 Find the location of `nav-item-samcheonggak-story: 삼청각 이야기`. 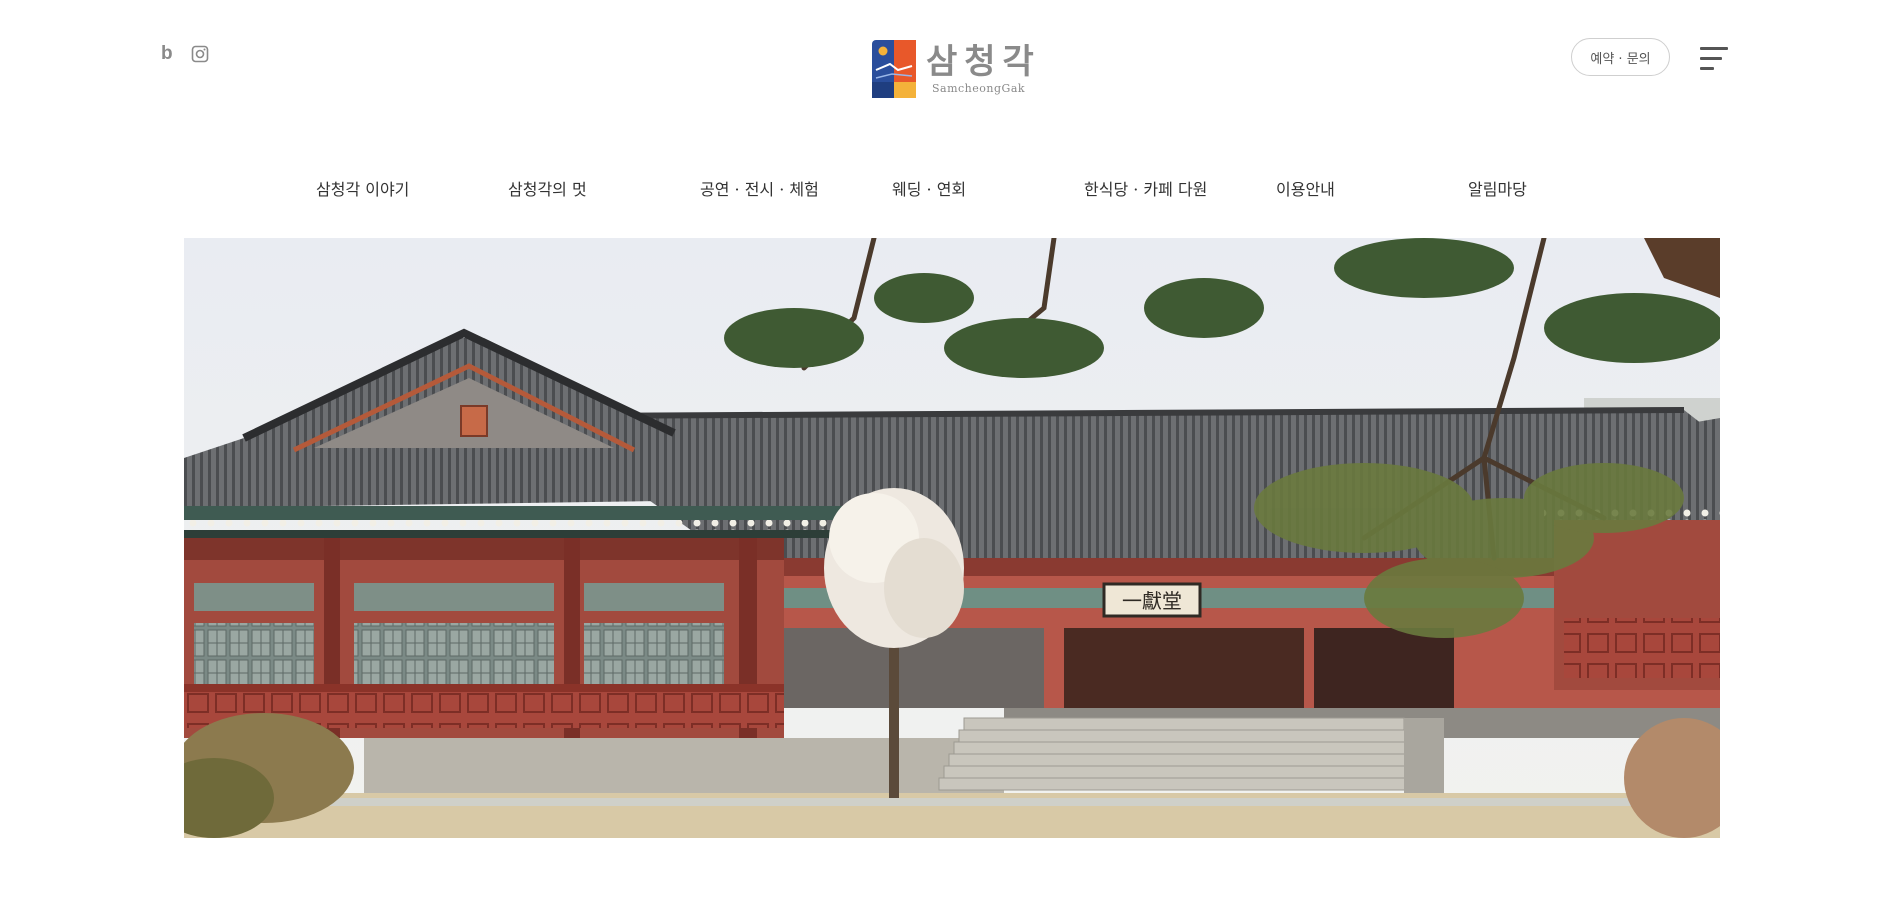

nav-item-samcheonggak-story: 삼청각 이야기 is located at coordinates (362, 188).